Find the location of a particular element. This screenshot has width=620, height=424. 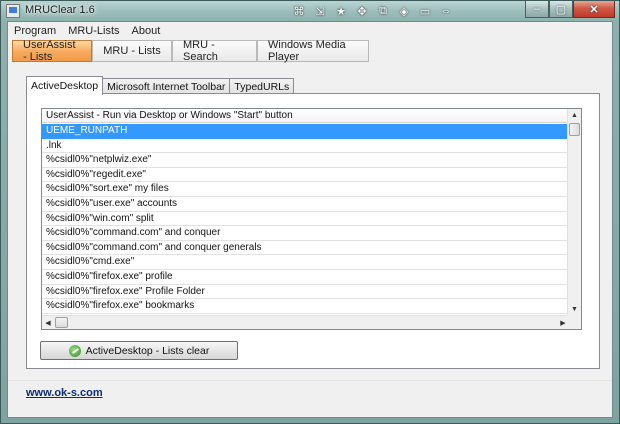

activedesktop-clear-button: ActiveDesktop - Lists clear is located at coordinates (139, 350).